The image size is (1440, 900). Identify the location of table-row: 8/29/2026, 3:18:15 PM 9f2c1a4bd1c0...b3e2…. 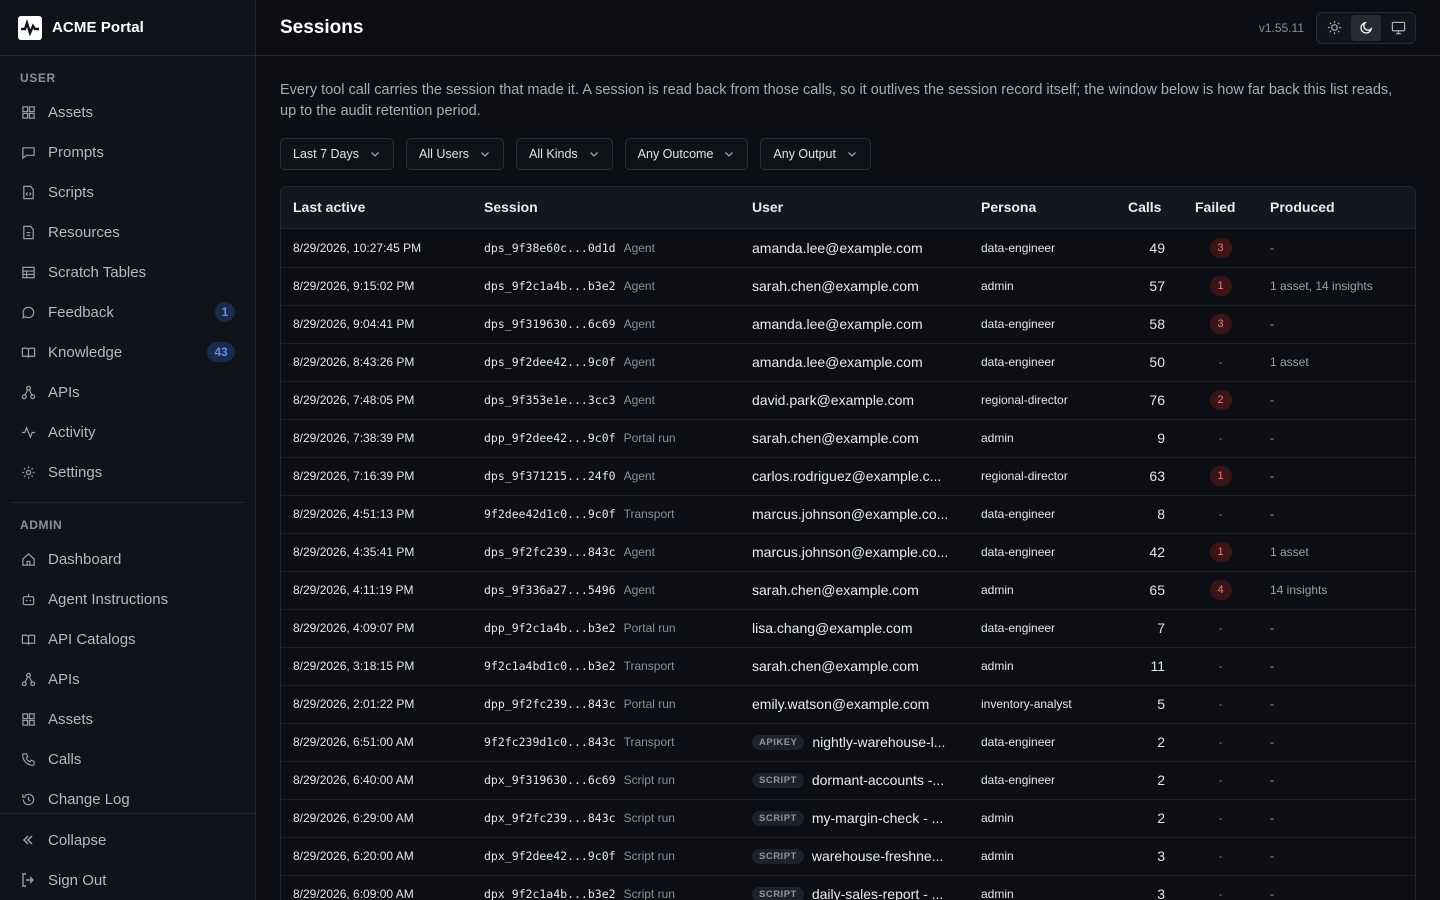
(848, 666).